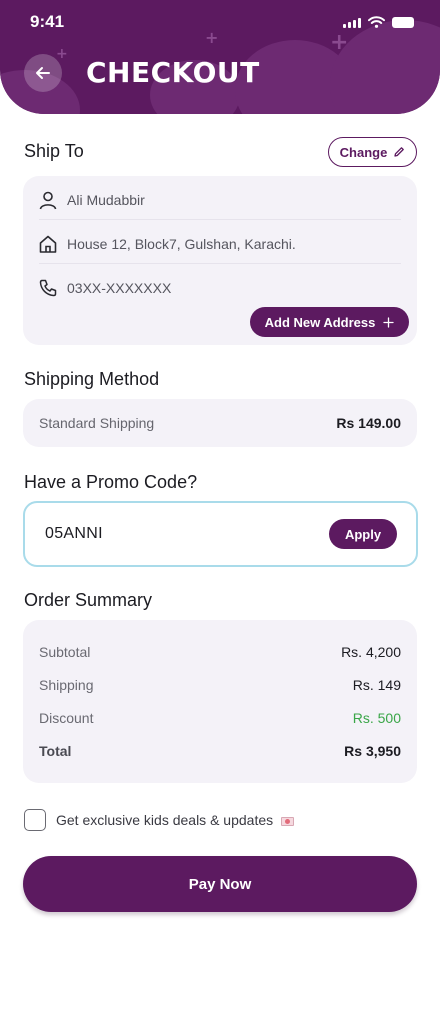 This screenshot has width=440, height=1020. What do you see at coordinates (48, 244) in the screenshot?
I see `home-icon` at bounding box center [48, 244].